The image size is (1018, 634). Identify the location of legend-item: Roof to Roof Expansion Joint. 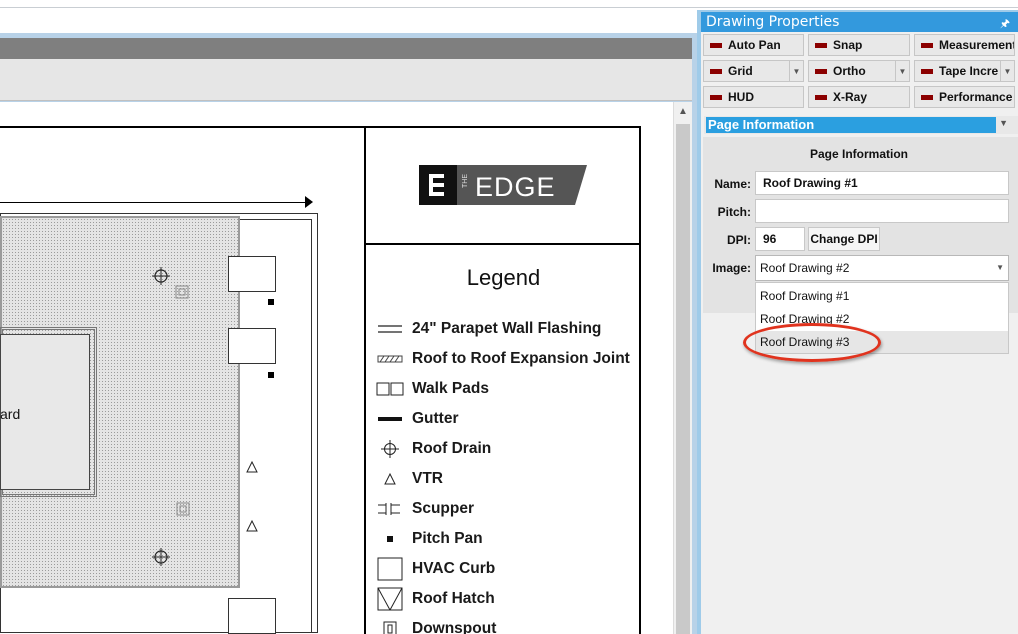
(502, 359).